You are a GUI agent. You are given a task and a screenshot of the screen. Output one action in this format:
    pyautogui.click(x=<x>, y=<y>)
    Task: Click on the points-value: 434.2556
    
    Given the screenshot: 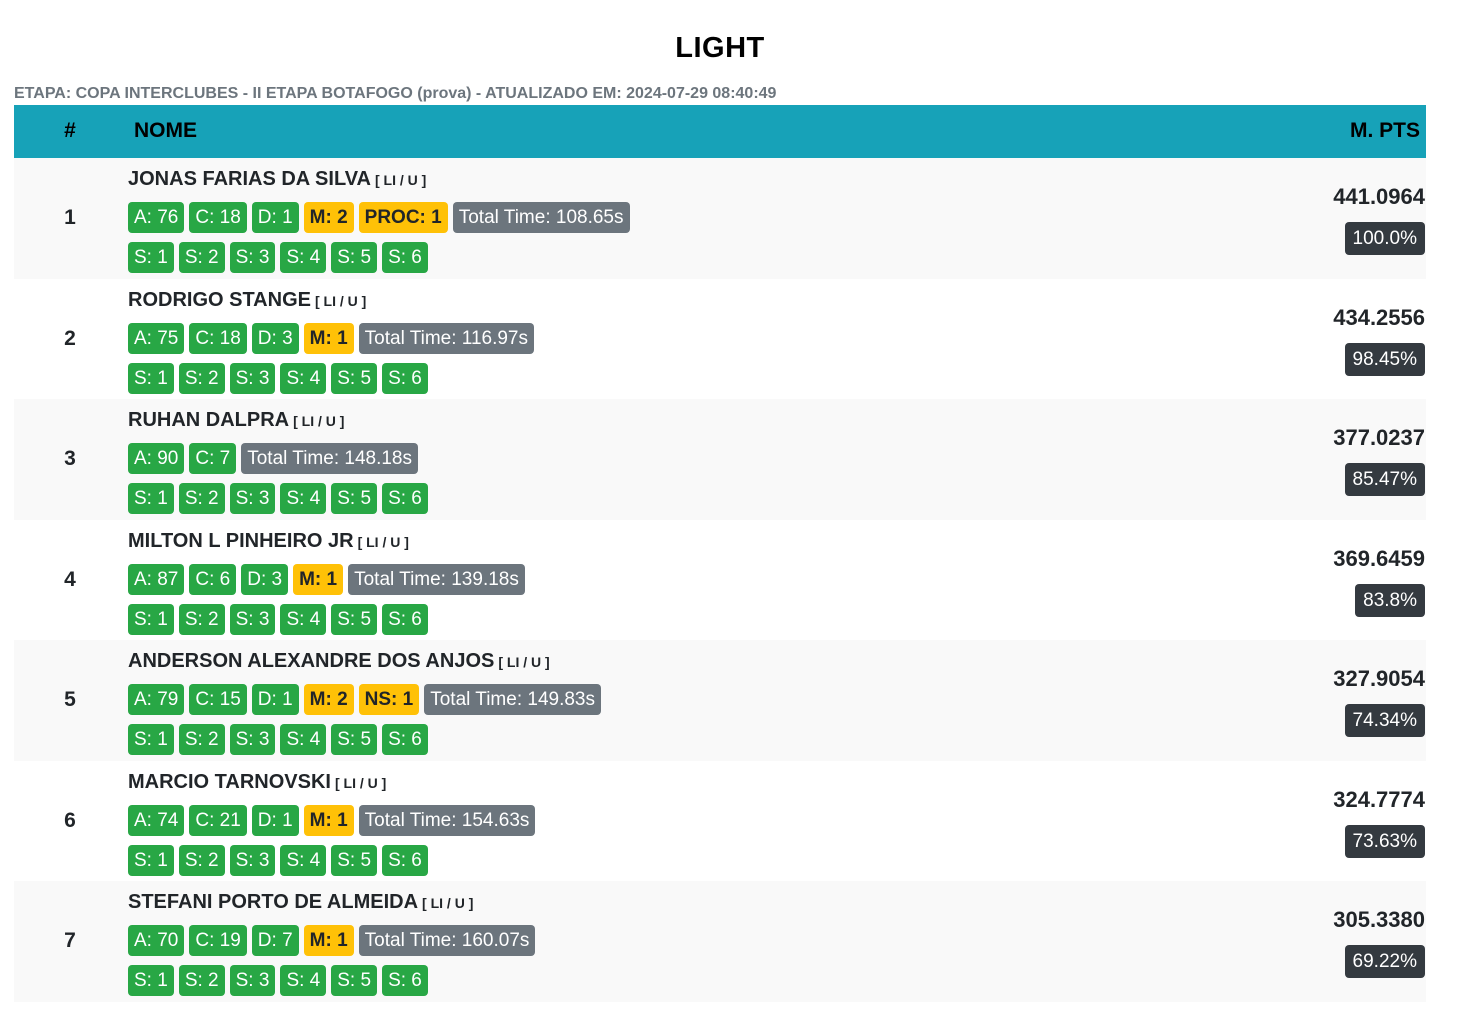 What is the action you would take?
    pyautogui.click(x=1379, y=317)
    